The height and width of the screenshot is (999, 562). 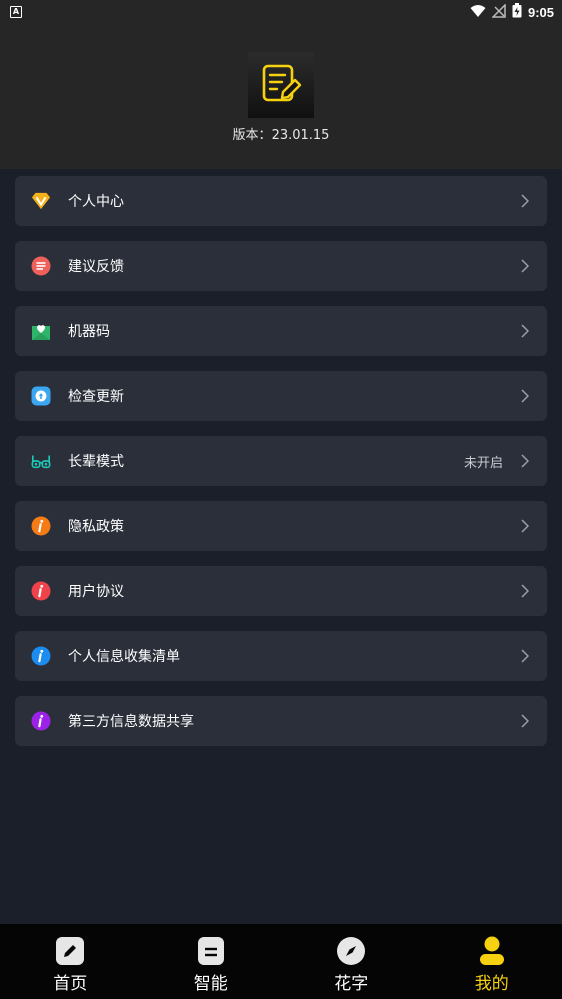 What do you see at coordinates (41, 266) in the screenshot?
I see `feedback-icon` at bounding box center [41, 266].